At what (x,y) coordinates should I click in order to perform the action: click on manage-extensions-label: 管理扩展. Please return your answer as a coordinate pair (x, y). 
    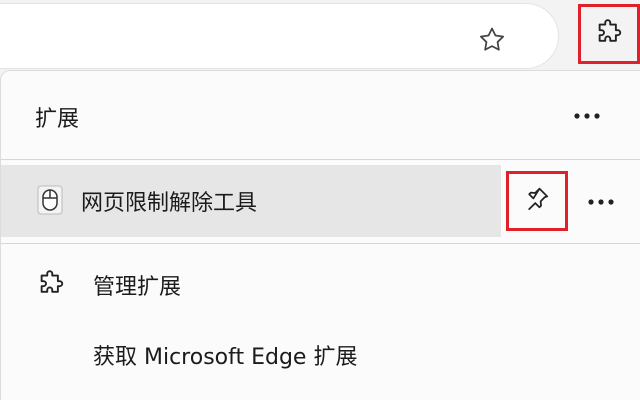
    Looking at the image, I should click on (137, 287).